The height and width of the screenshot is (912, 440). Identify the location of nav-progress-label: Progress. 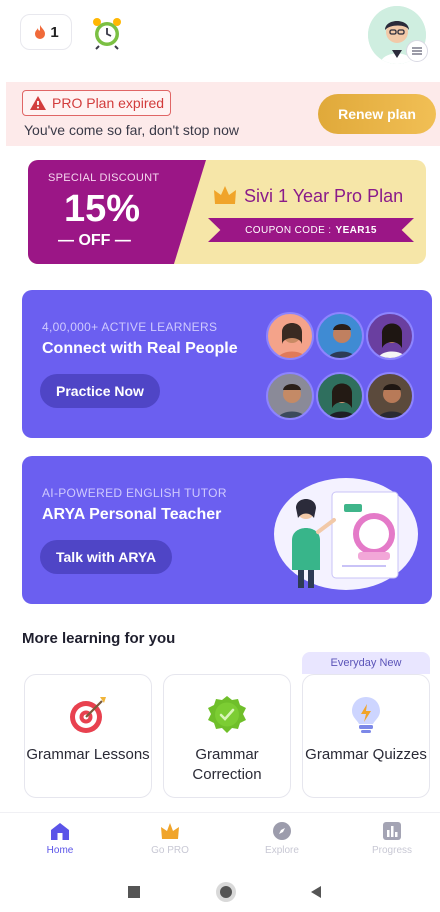
(391, 850).